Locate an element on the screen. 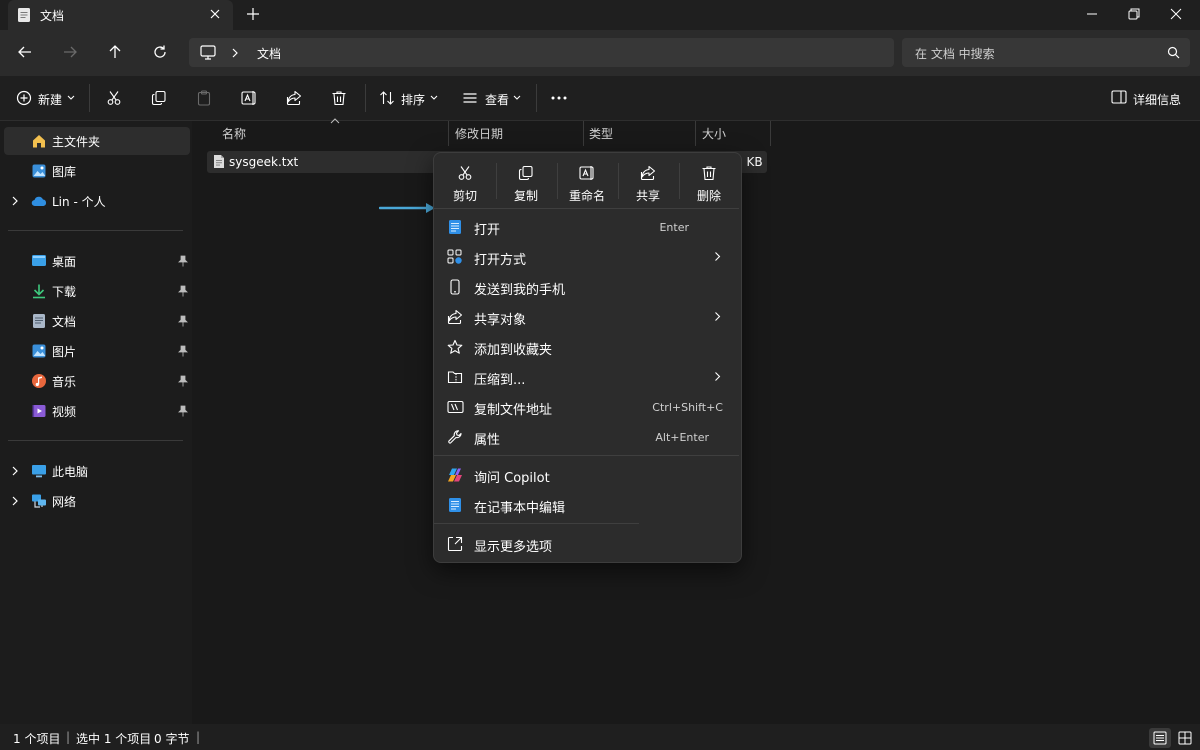 The width and height of the screenshot is (1200, 750). sidebar-item-videos: 视频 is located at coordinates (97, 411).